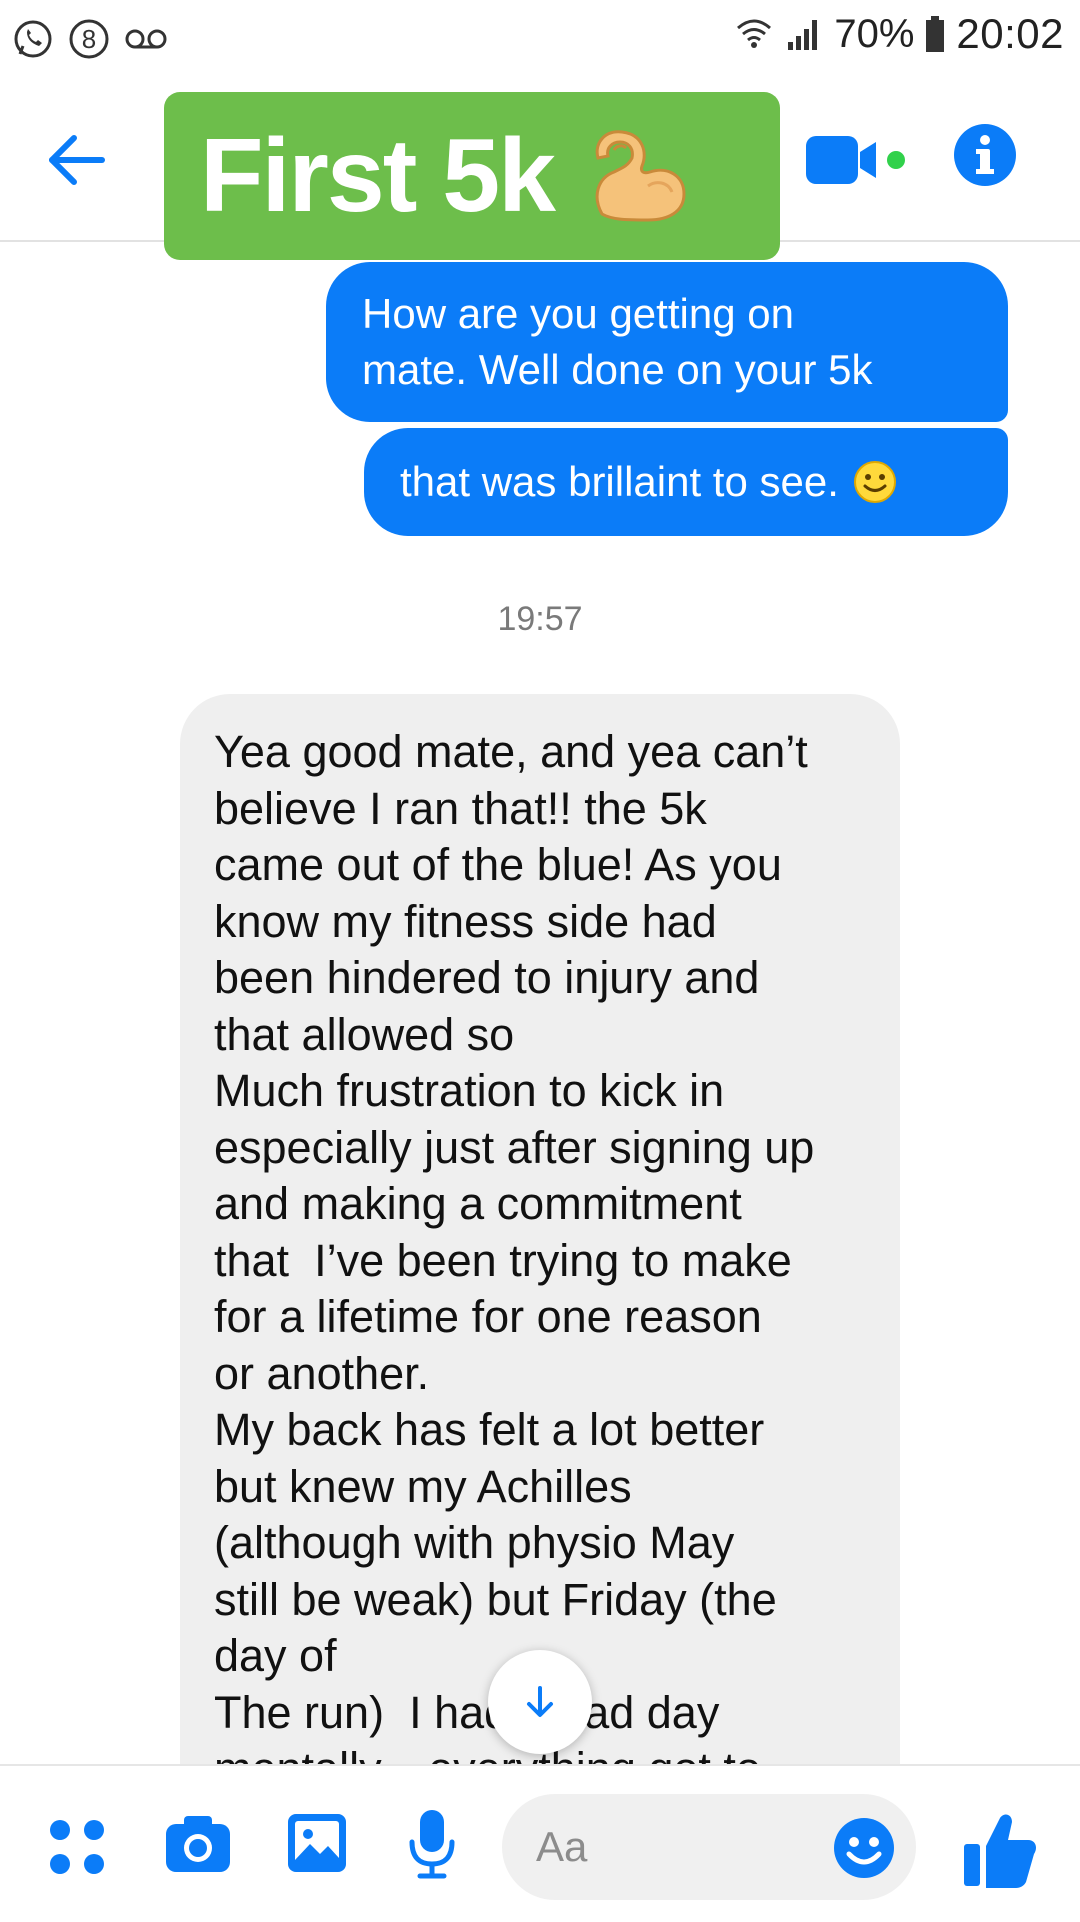 The width and height of the screenshot is (1080, 1922). I want to click on message-line: and making a commitment, so click(478, 1203).